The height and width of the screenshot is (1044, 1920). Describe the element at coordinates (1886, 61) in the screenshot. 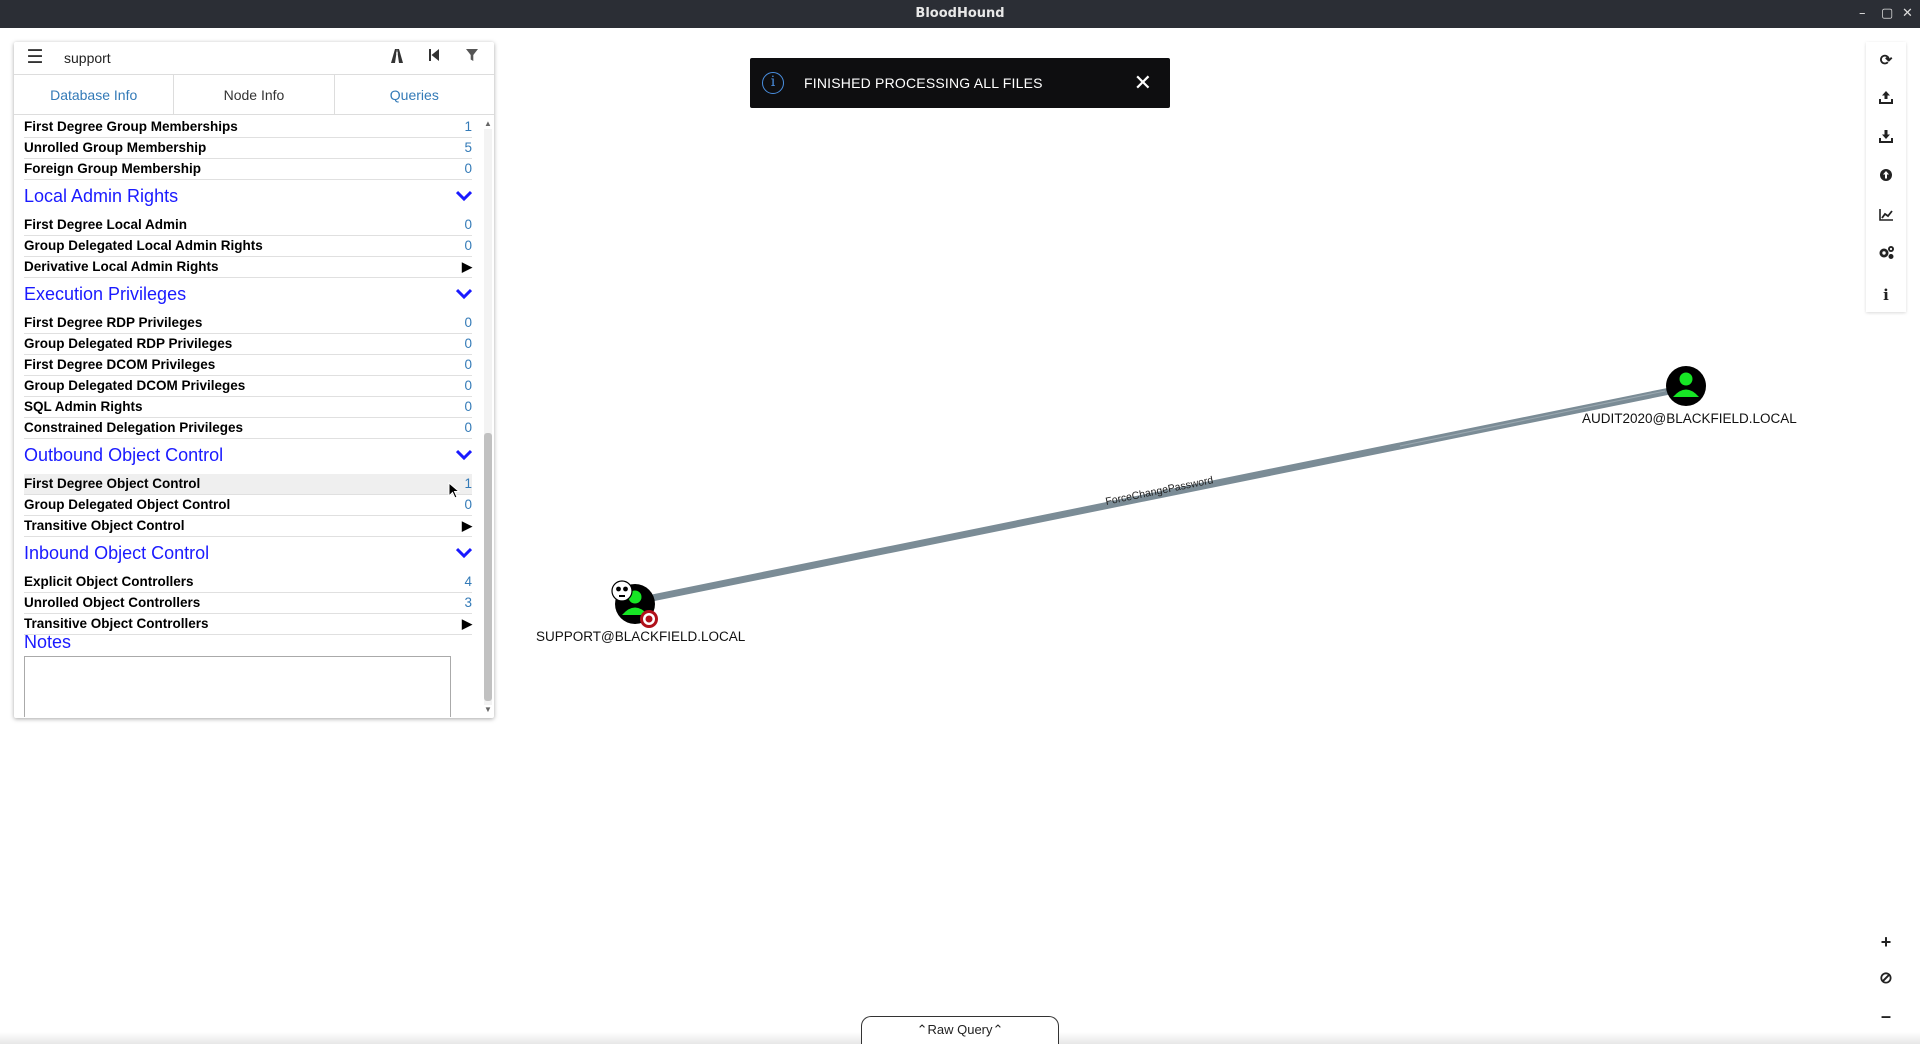

I see `refresh-icon: ⟳` at that location.